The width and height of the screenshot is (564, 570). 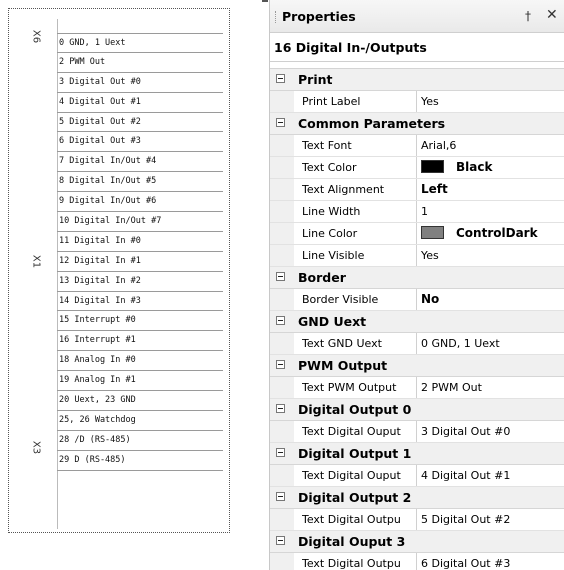 What do you see at coordinates (417, 542) in the screenshot?
I see `category-digital-ouput-3: Digital Ouput 3` at bounding box center [417, 542].